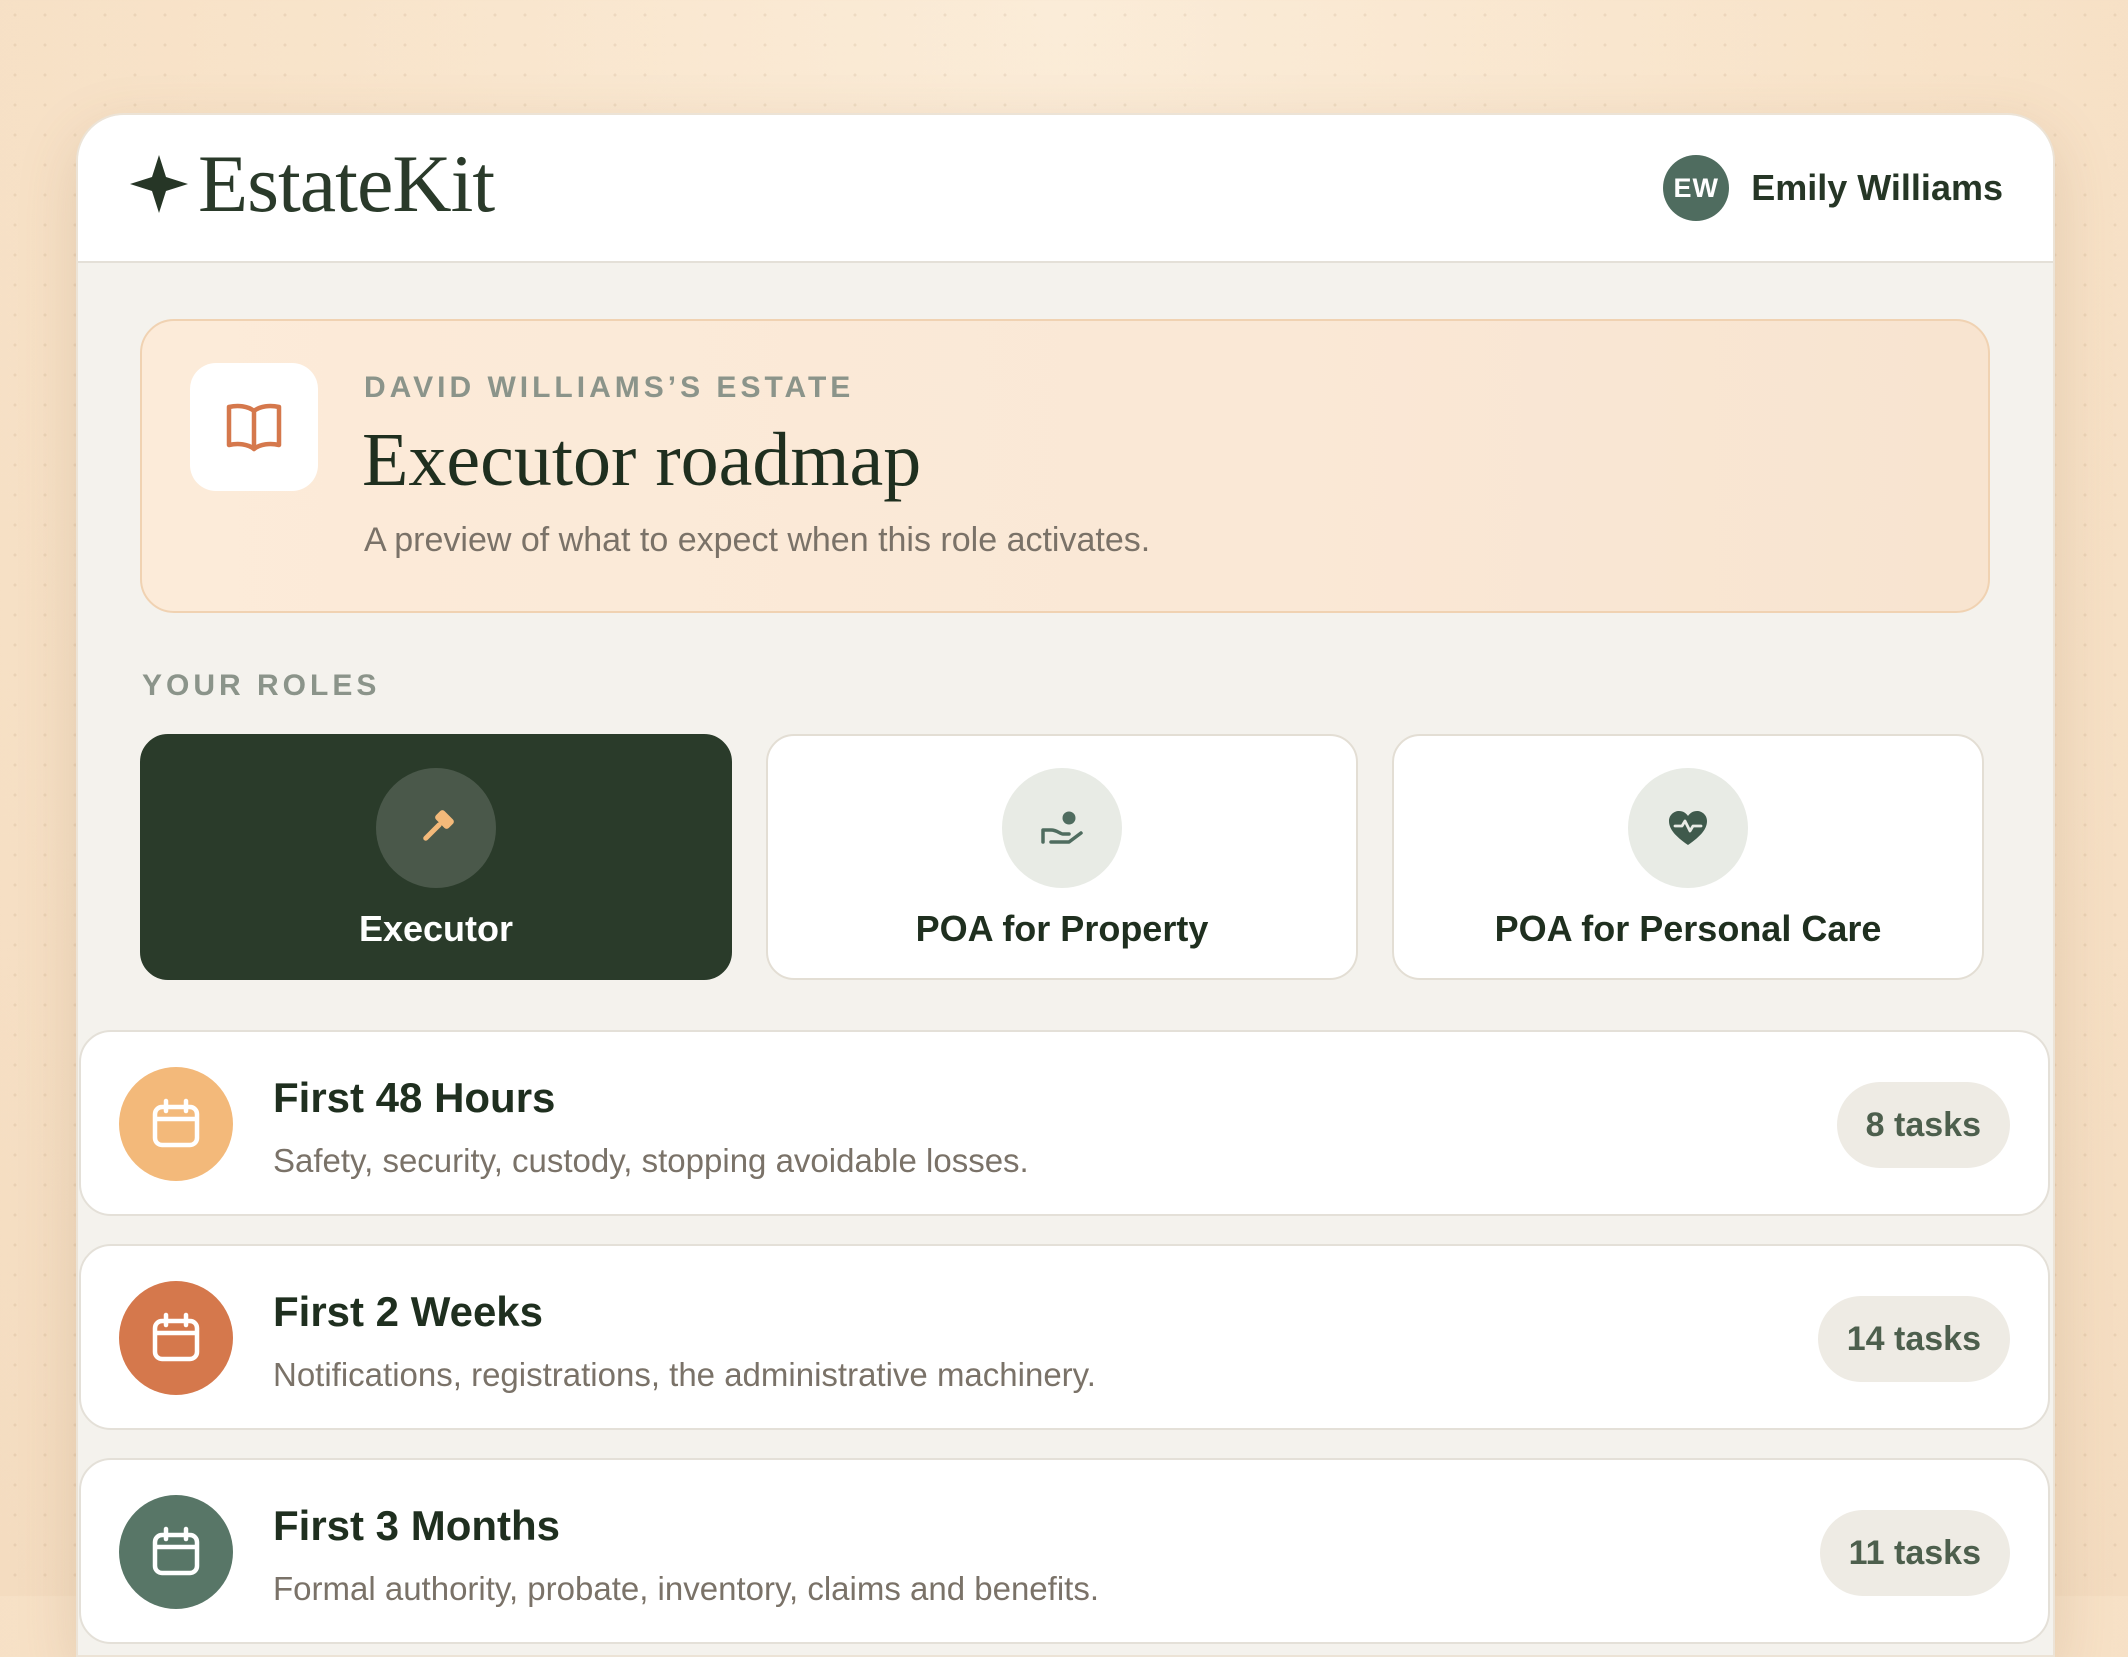 This screenshot has width=2128, height=1657. What do you see at coordinates (436, 828) in the screenshot?
I see `gavel-icon` at bounding box center [436, 828].